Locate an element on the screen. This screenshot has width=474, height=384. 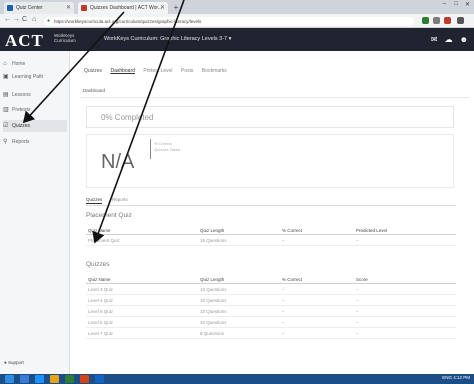
quiz-name-link: Level 6 Quiz is located at coordinates (100, 322).